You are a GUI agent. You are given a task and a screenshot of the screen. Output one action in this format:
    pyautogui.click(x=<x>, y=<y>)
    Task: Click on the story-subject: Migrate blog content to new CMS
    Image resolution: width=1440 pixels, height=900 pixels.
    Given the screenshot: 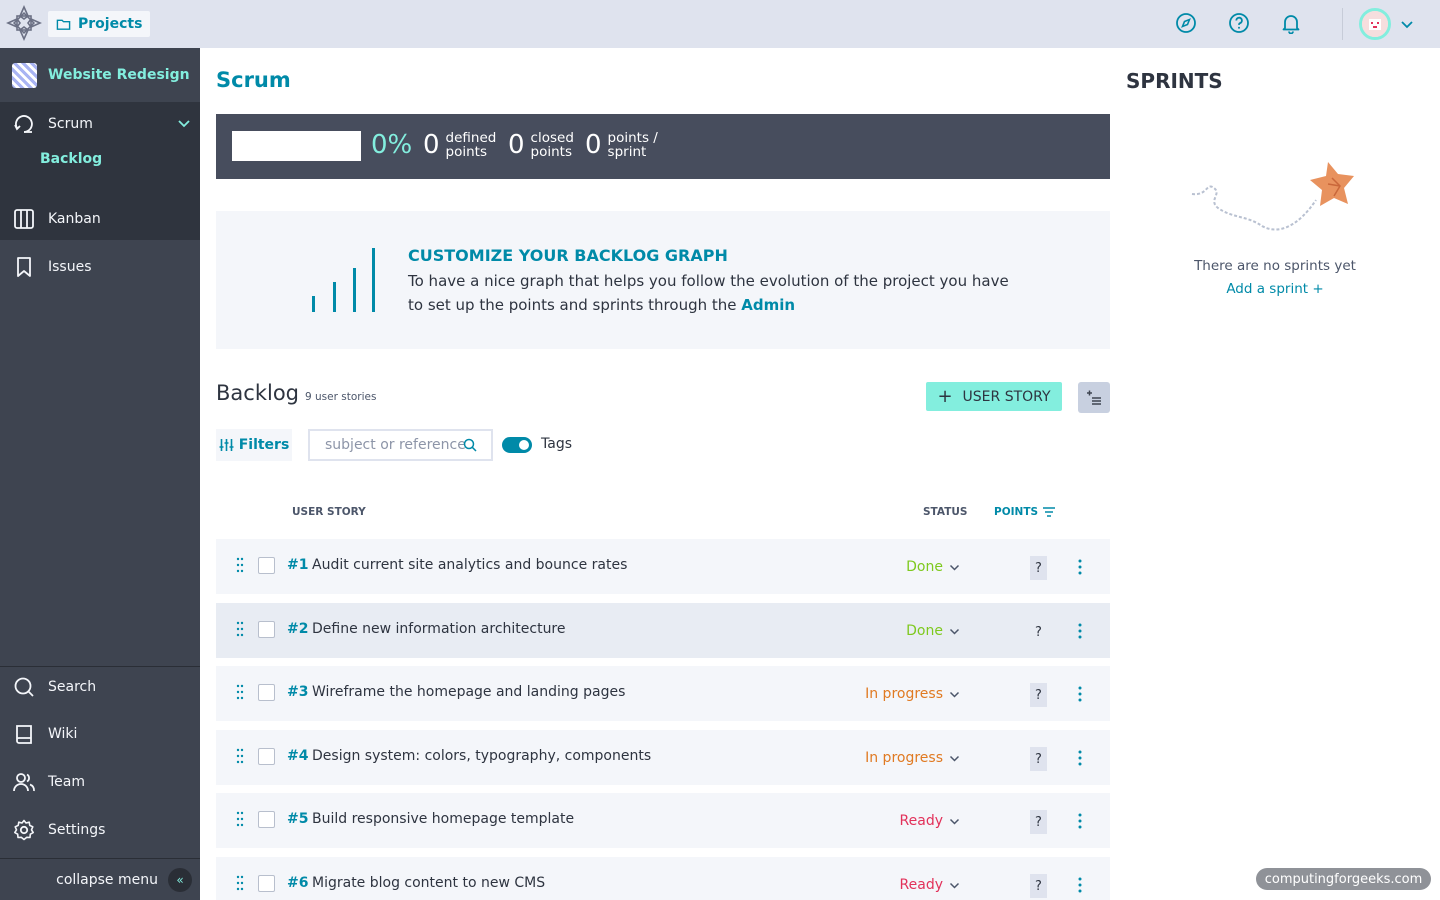 What is the action you would take?
    pyautogui.click(x=428, y=883)
    